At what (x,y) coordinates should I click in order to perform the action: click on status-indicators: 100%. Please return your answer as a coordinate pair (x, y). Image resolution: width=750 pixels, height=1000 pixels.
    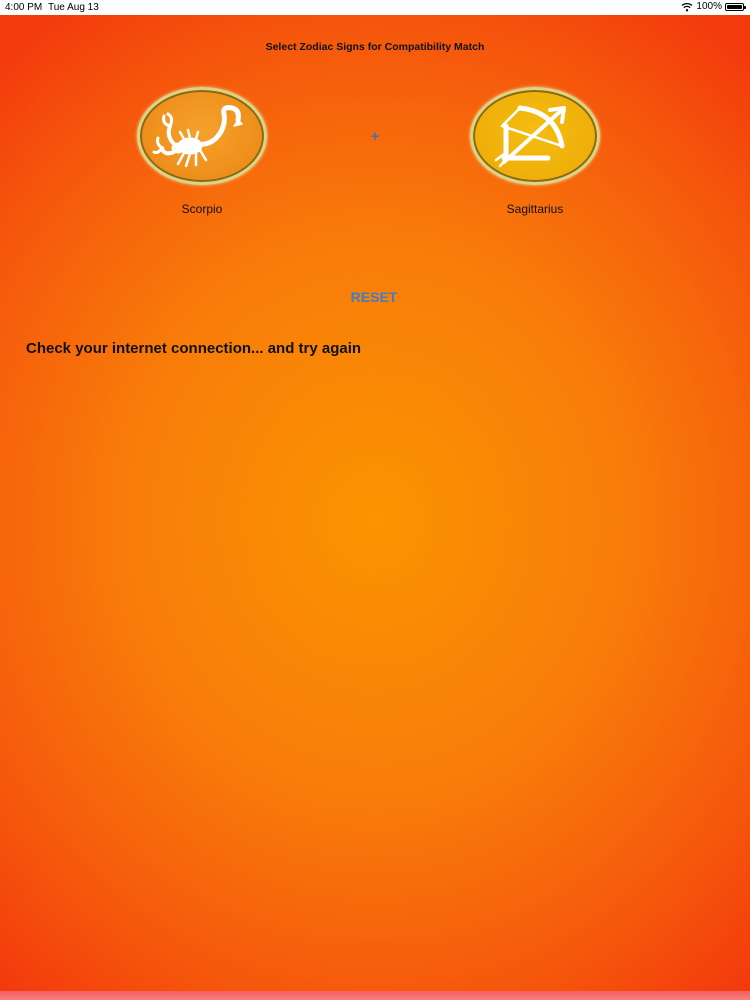
    Looking at the image, I should click on (713, 6).